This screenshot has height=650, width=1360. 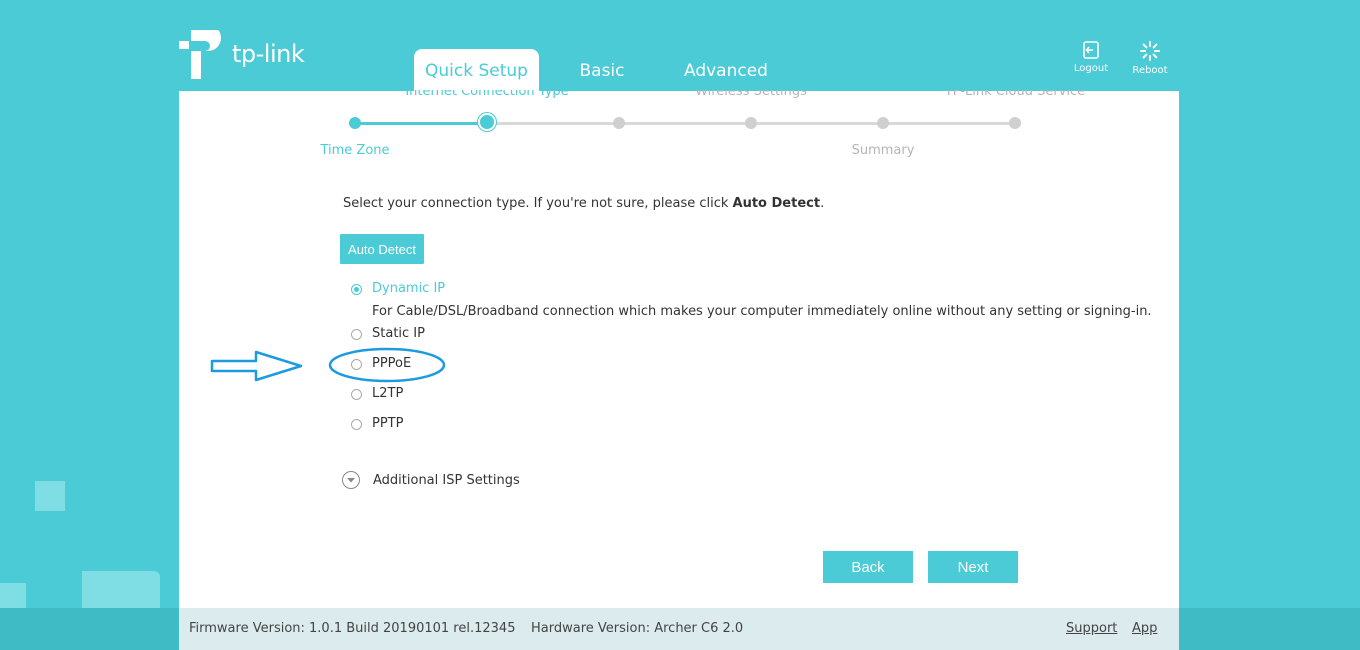 I want to click on tab-basic: Basic, so click(x=602, y=70).